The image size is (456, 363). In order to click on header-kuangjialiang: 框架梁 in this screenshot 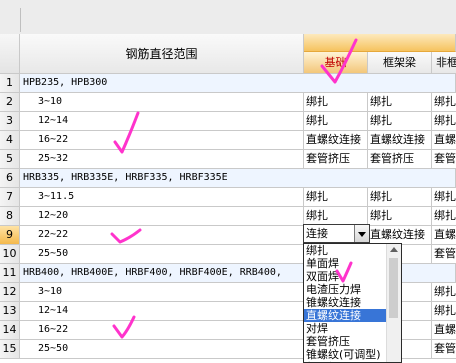, I will do `click(400, 63)`.